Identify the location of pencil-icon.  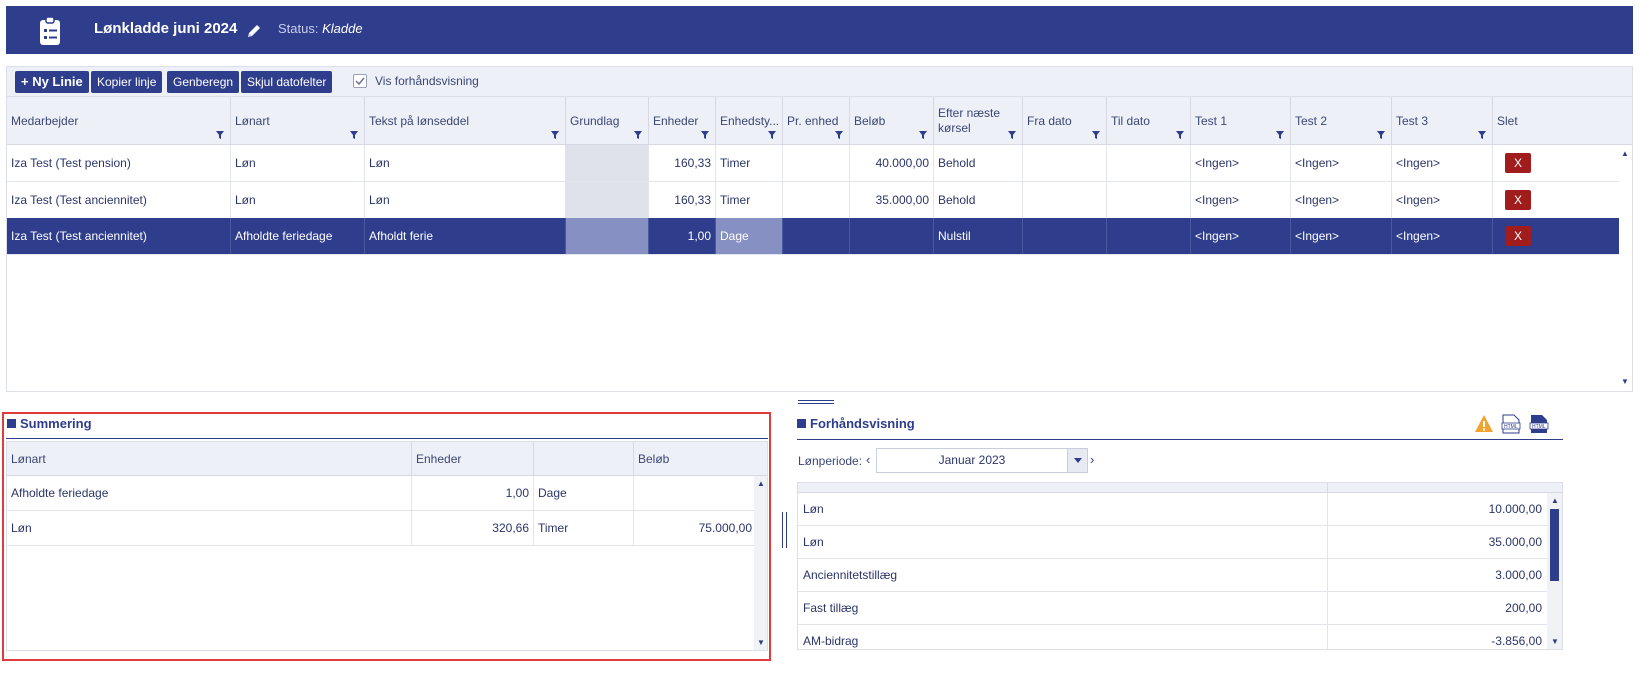
(254, 31).